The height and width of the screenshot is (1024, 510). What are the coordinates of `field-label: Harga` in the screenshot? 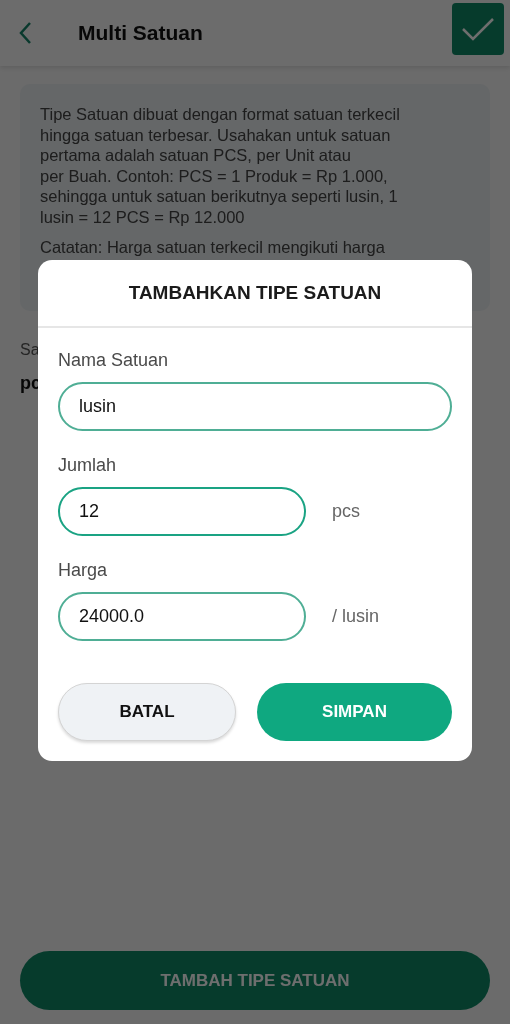 It's located at (83, 570).